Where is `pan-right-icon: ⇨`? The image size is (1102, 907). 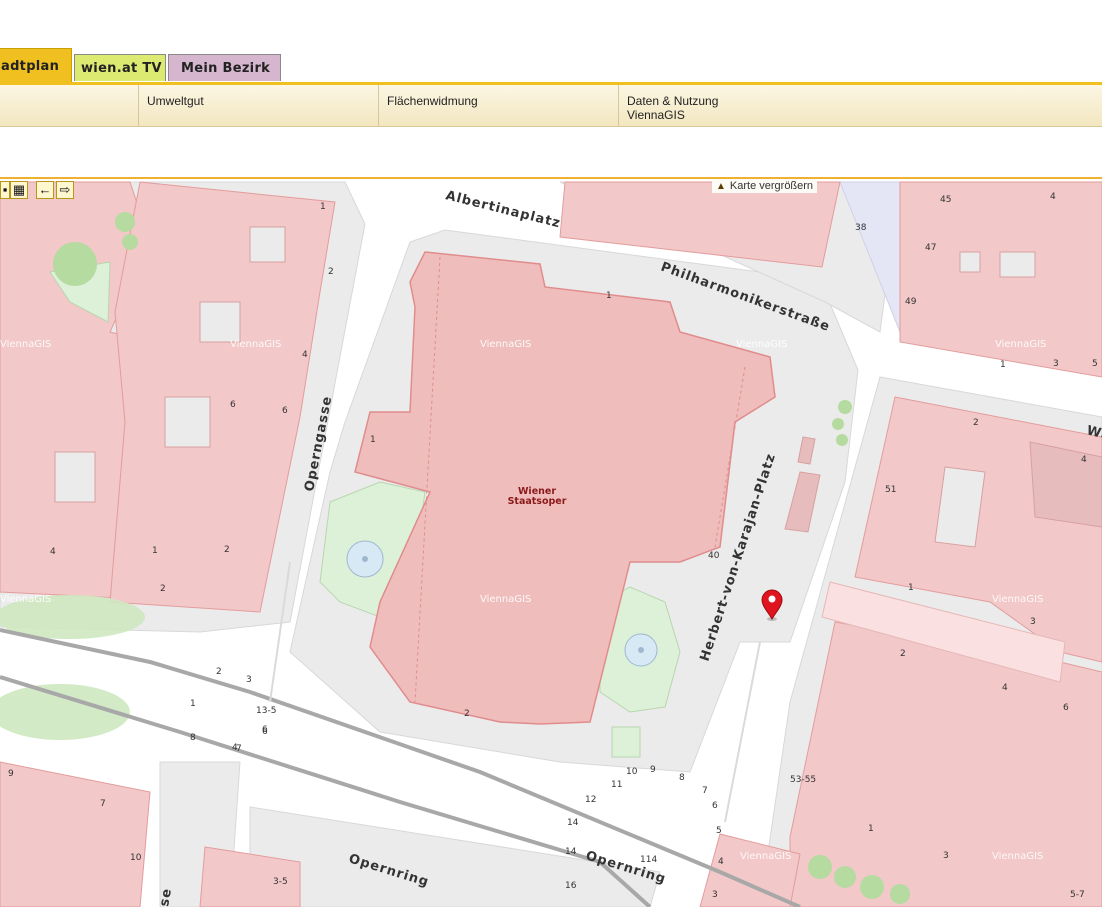 pan-right-icon: ⇨ is located at coordinates (65, 190).